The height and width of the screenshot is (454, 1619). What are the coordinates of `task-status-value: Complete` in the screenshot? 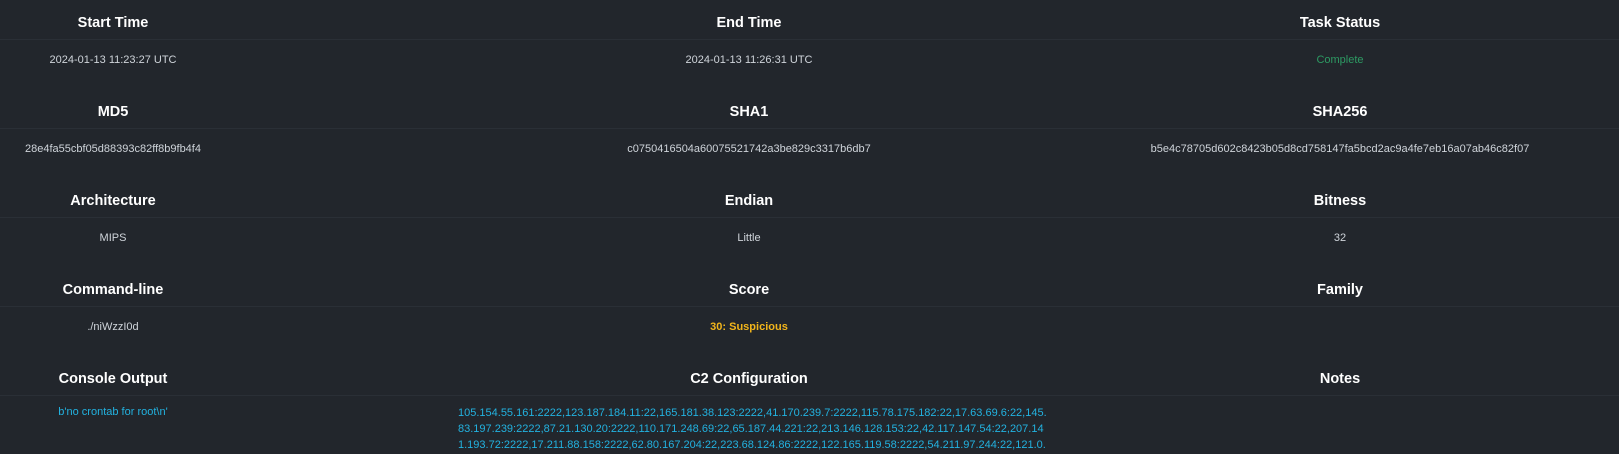 It's located at (1340, 60).